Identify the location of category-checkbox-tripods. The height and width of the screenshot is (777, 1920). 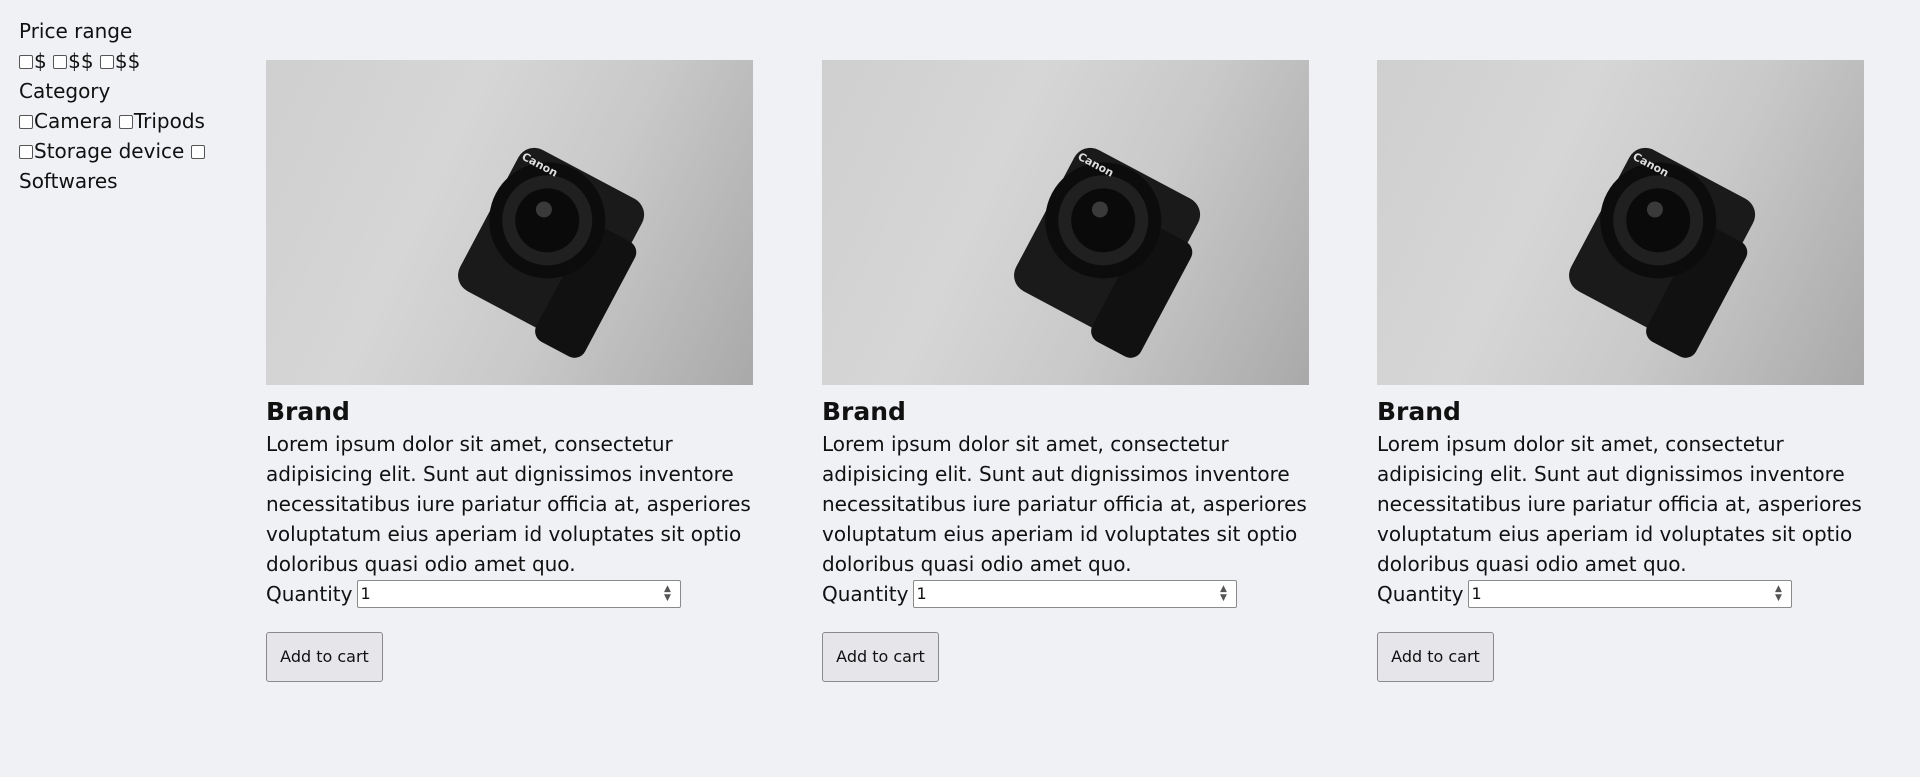
(125, 122).